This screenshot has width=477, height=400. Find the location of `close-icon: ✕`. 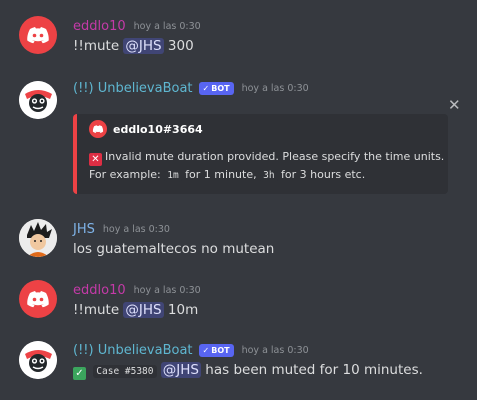

close-icon: ✕ is located at coordinates (454, 105).